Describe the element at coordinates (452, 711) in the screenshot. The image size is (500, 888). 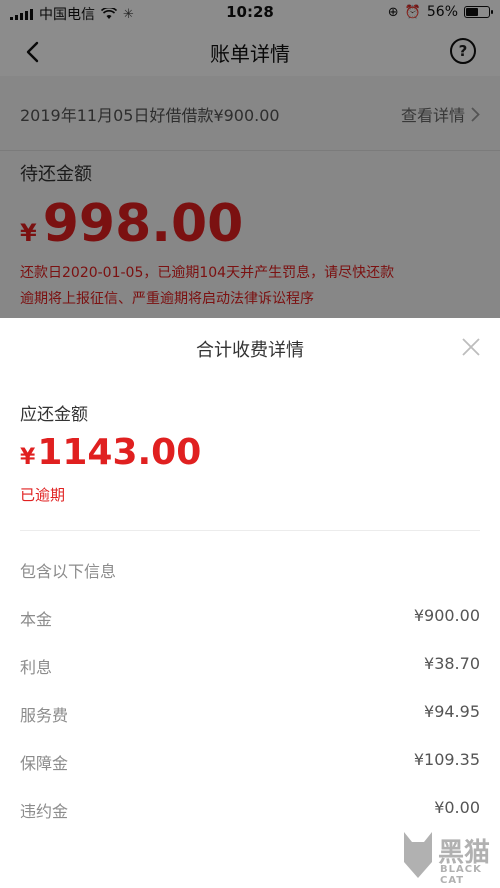
I see `fee-value: ¥94.95` at that location.